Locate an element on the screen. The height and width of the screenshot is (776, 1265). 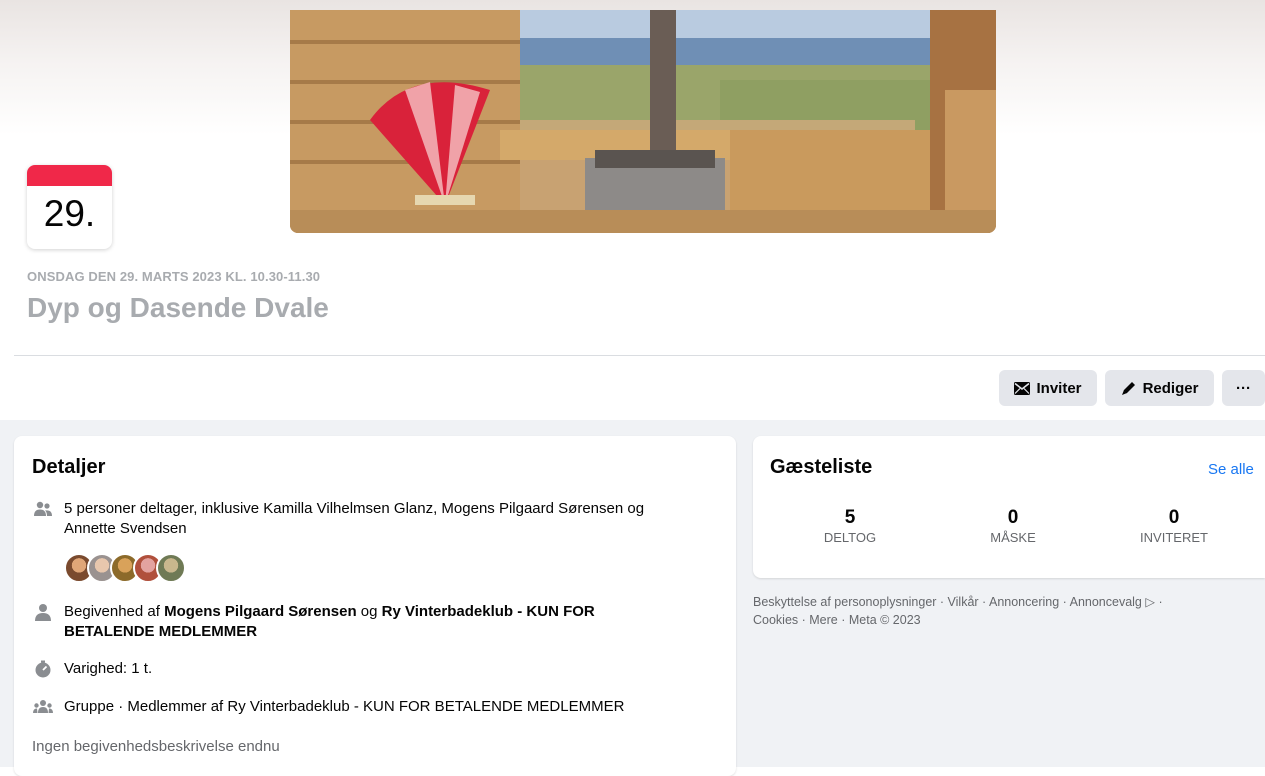
group-icon is located at coordinates (43, 707).